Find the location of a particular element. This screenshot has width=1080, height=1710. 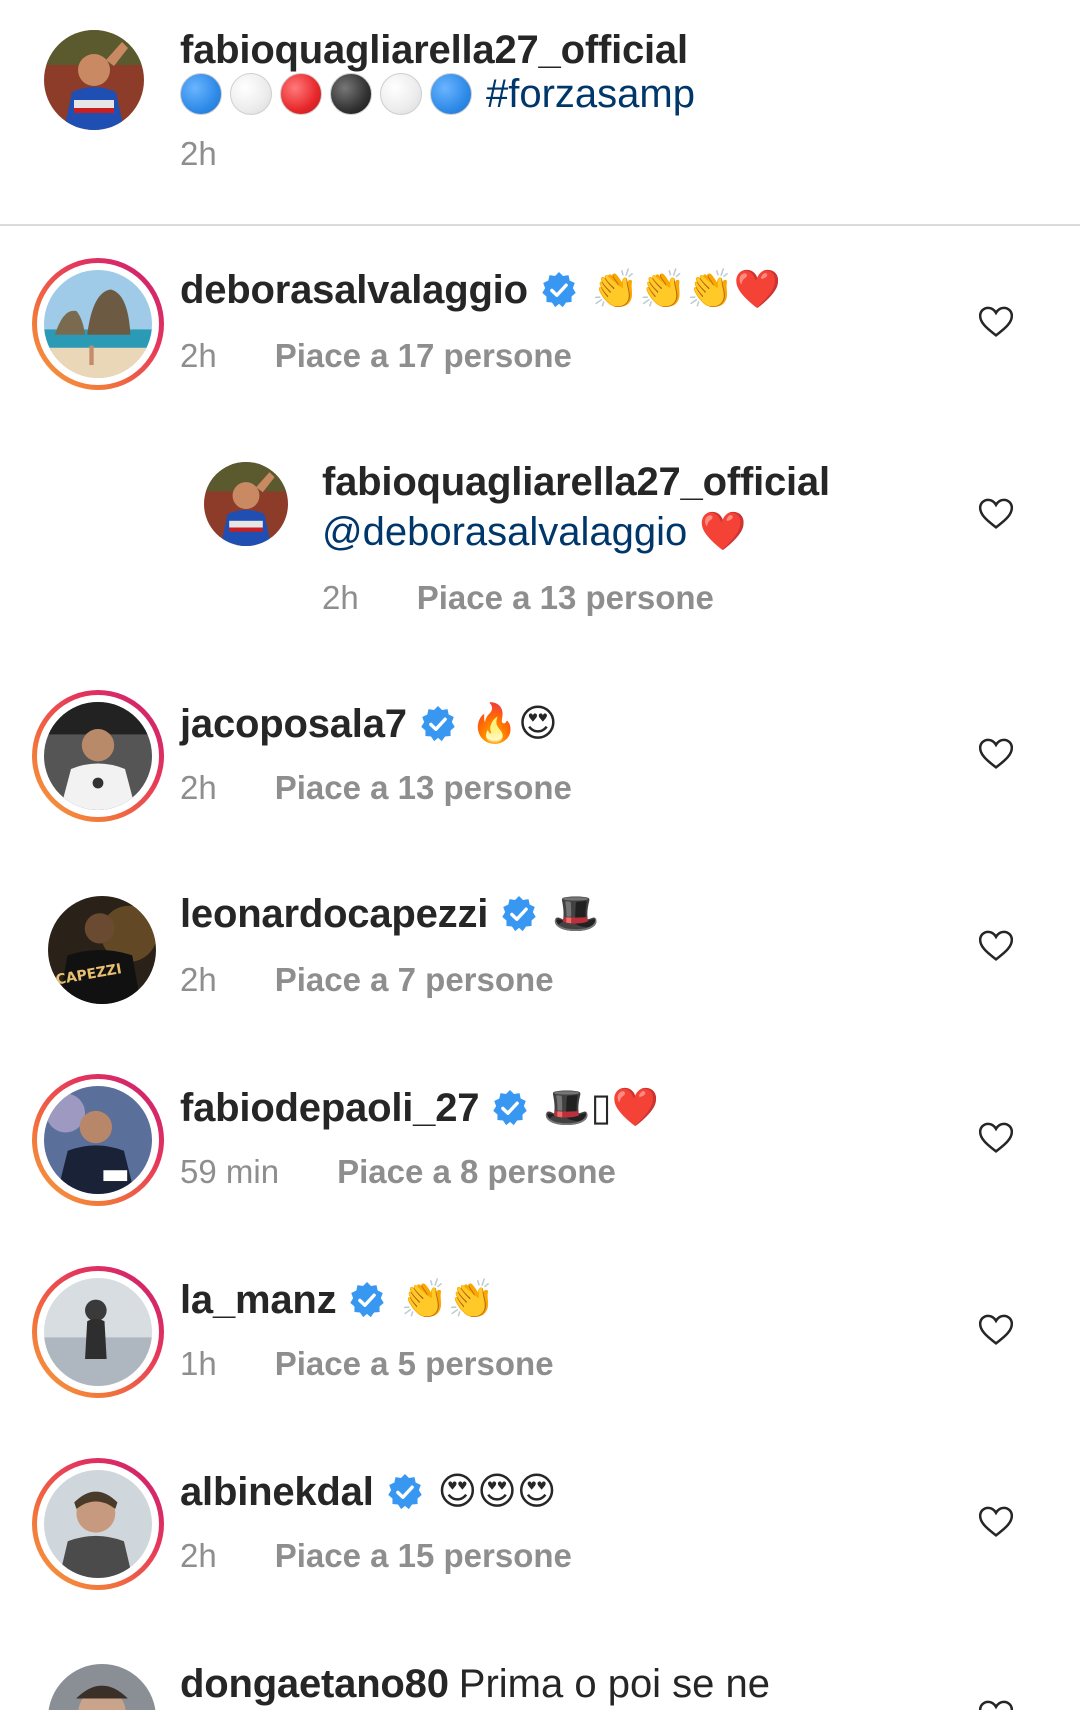

likes-count-link: Piace a 17 persone is located at coordinates (423, 355).